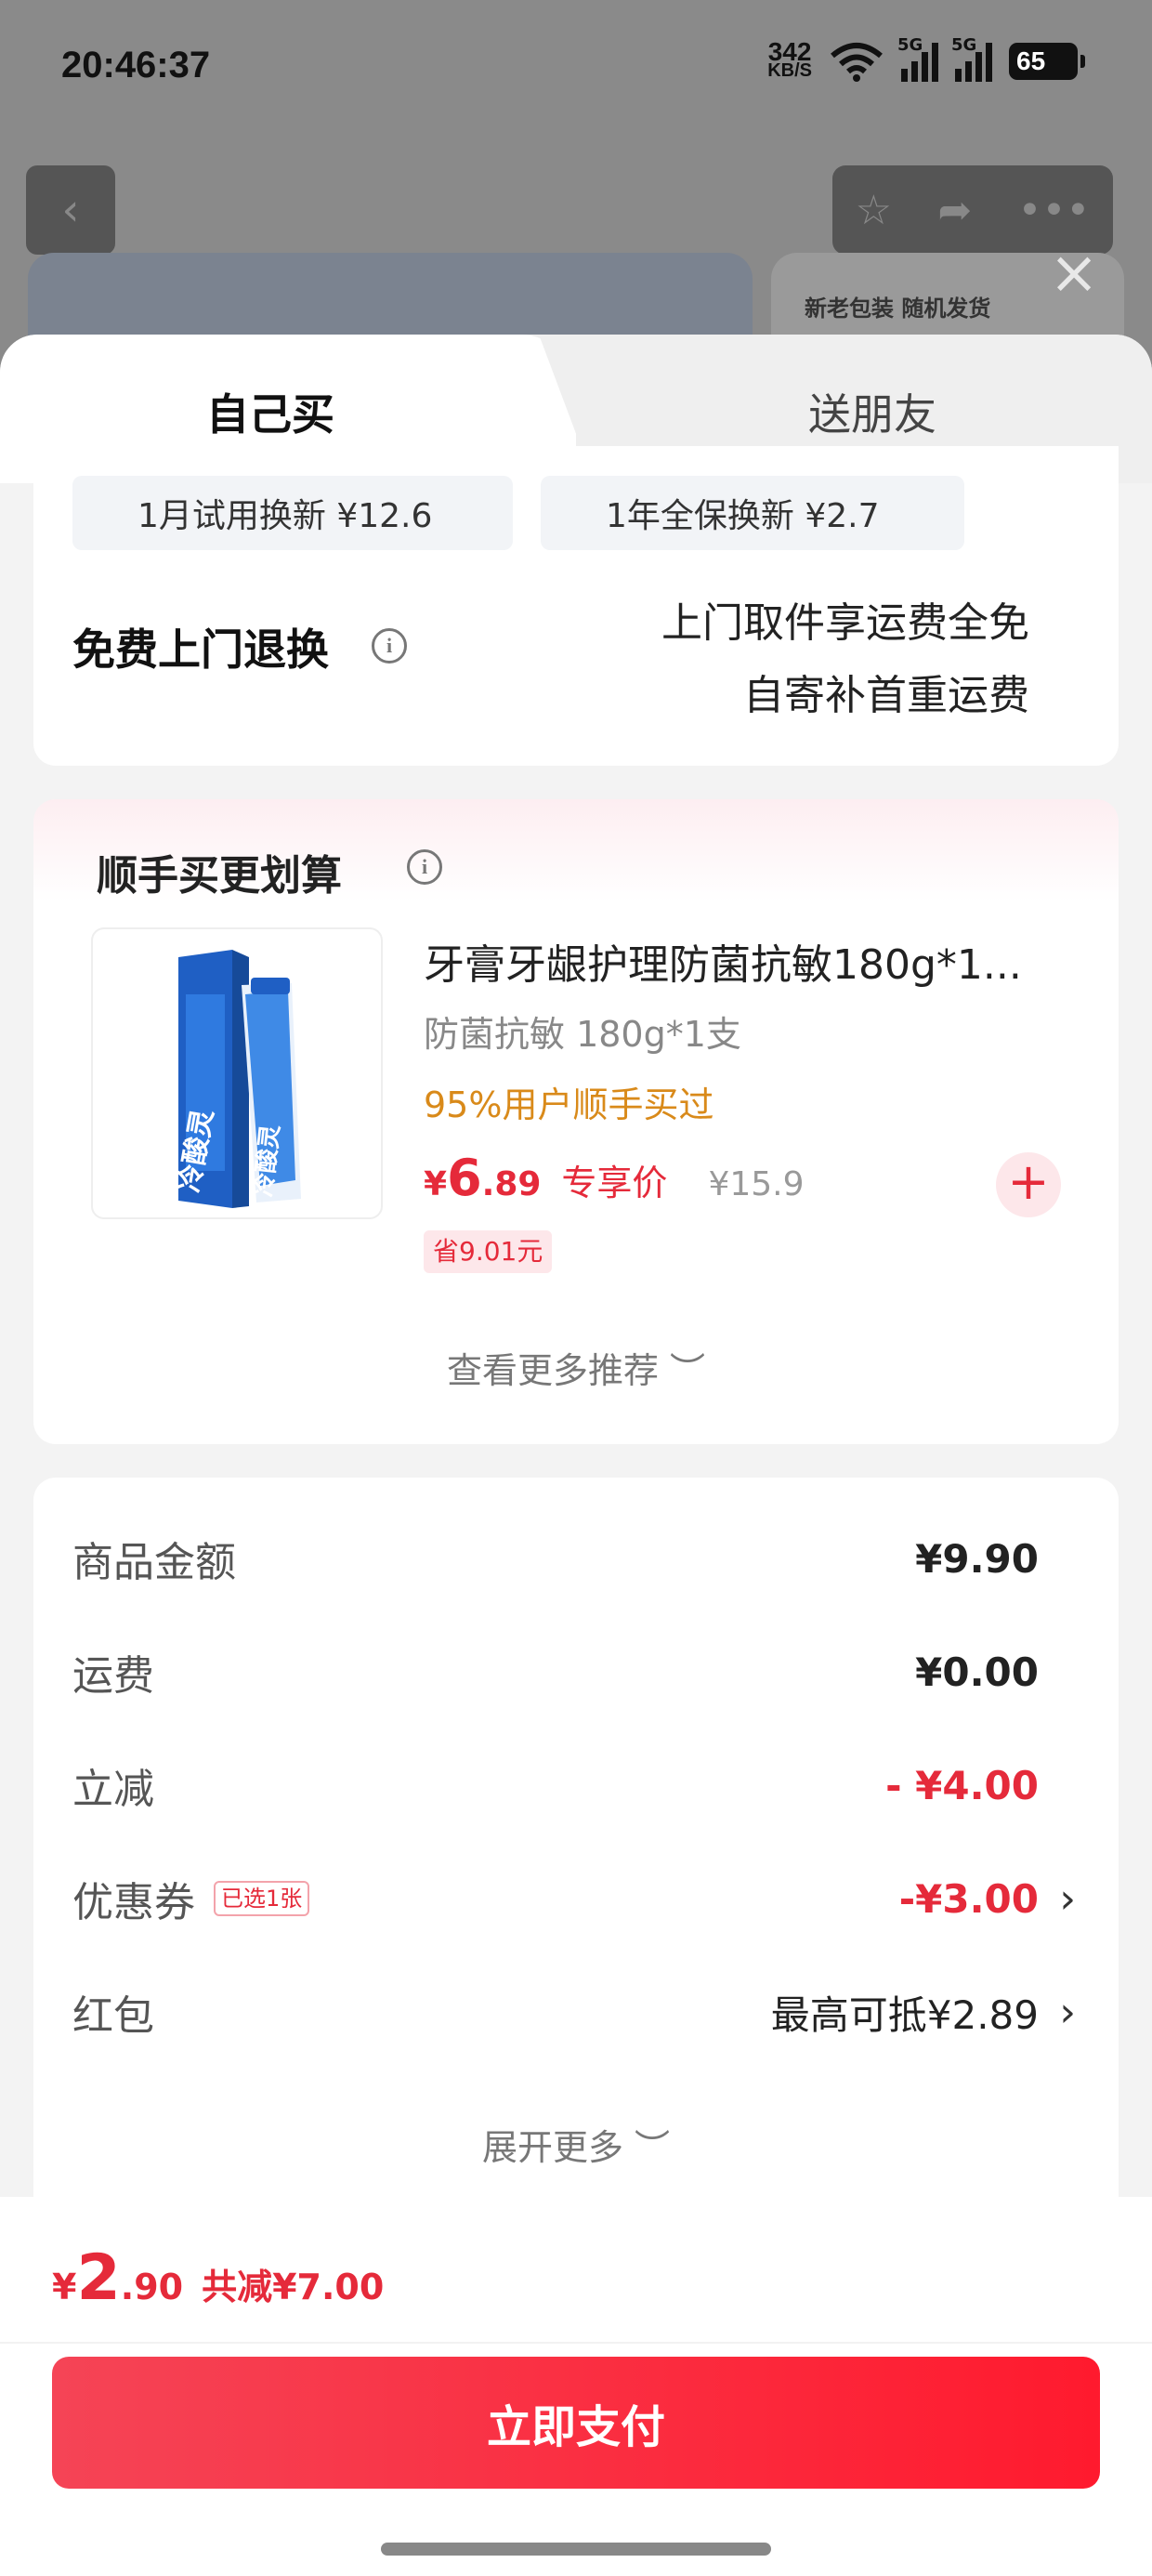  Describe the element at coordinates (969, 1898) in the screenshot. I see `summary-value: -¥3.00` at that location.